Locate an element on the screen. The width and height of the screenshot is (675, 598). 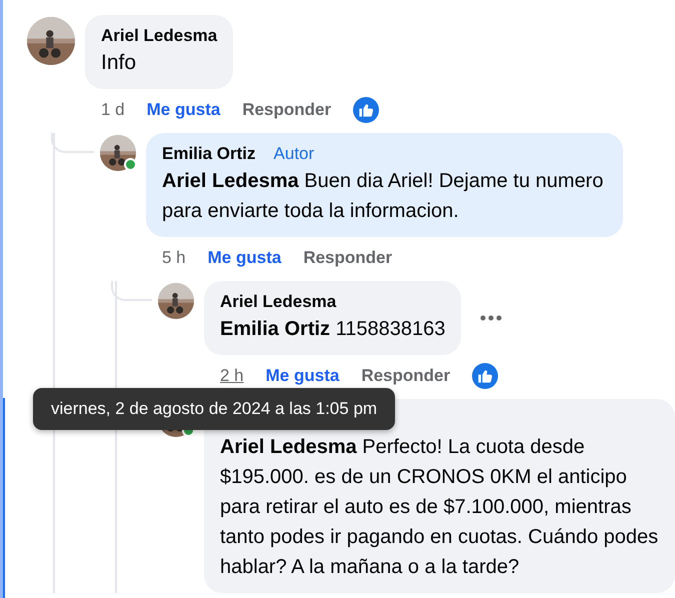
comment-text: Emilia Ortiz 1158838163 is located at coordinates (333, 329).